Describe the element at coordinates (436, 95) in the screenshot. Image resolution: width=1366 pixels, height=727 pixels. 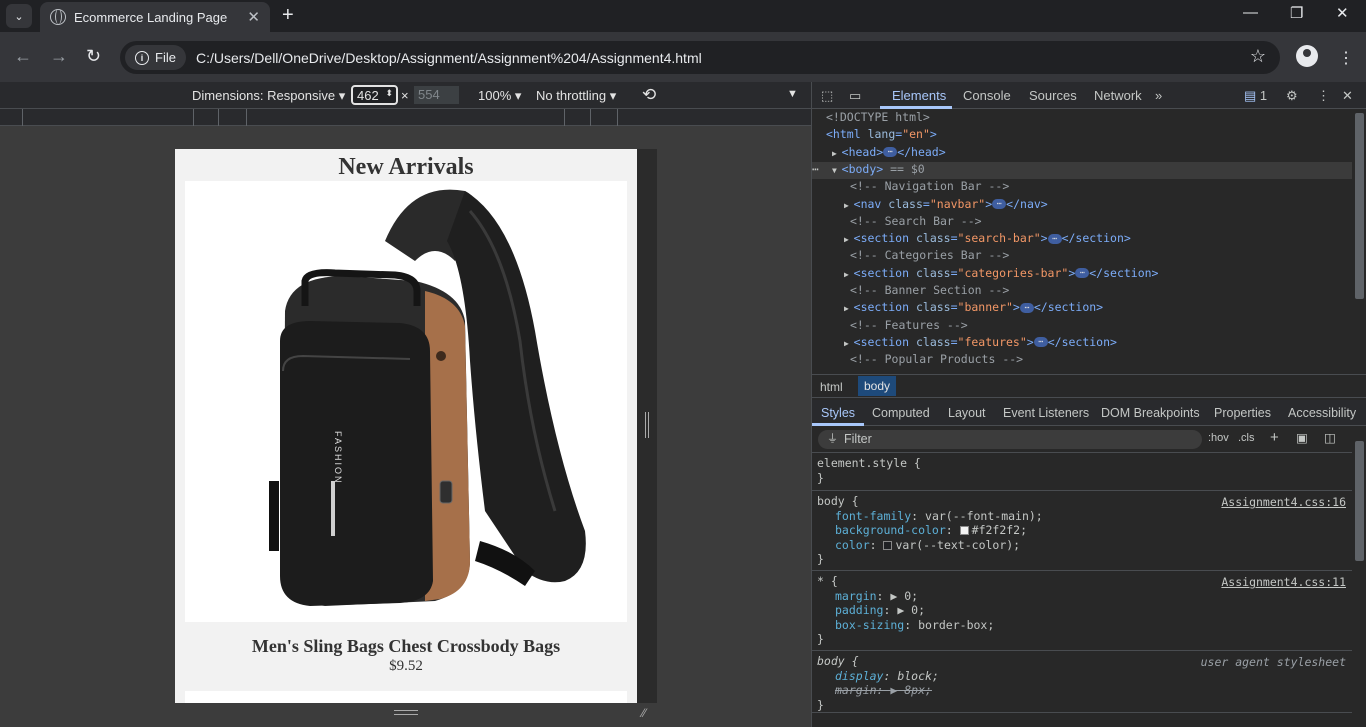
I see `height-input: 554` at that location.